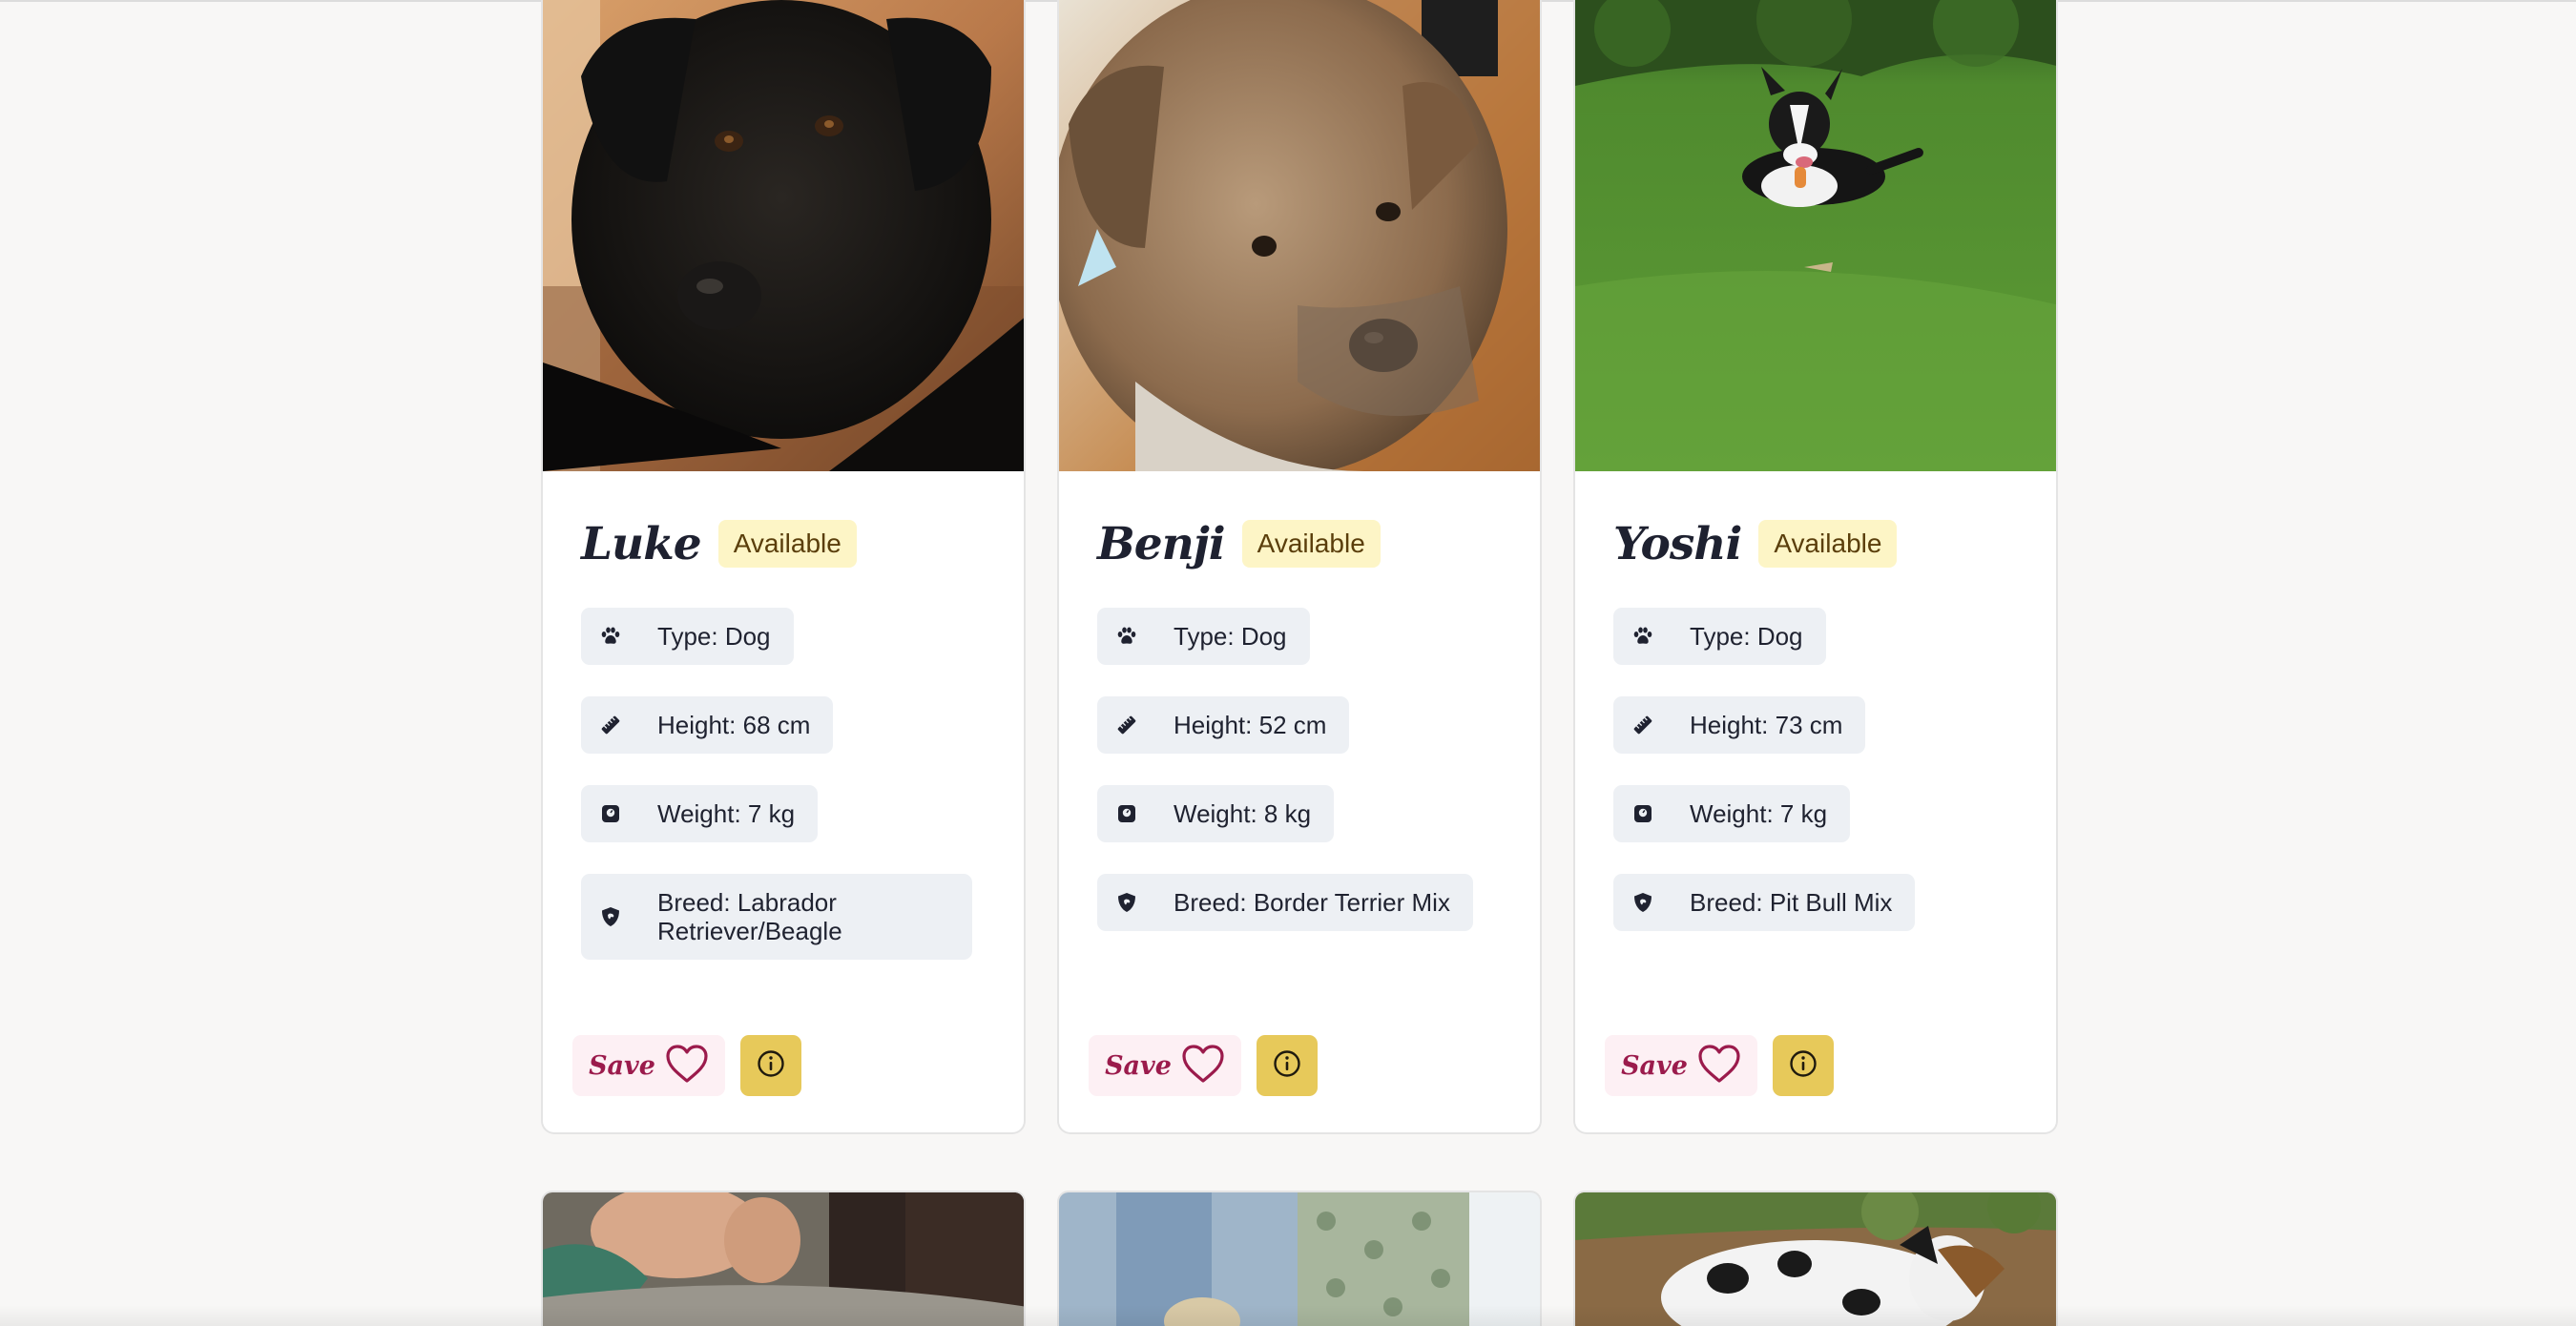  What do you see at coordinates (1243, 813) in the screenshot?
I see `weight-text: Weight: 8 kg` at bounding box center [1243, 813].